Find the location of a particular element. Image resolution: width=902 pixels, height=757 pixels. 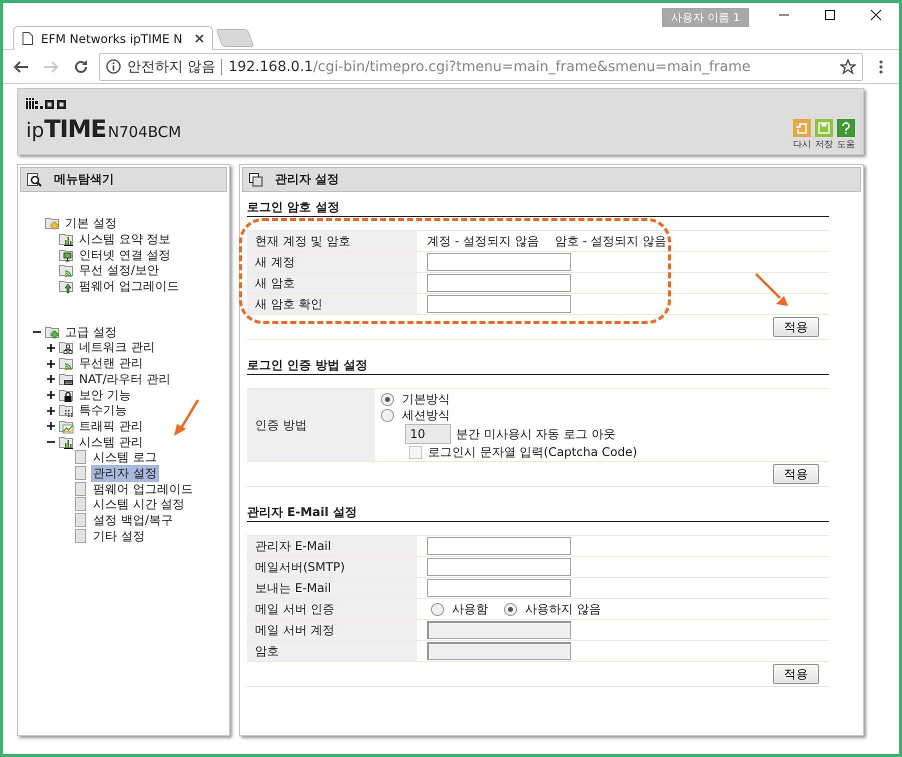

field-label: 보내는 E-Mail is located at coordinates (332, 588).